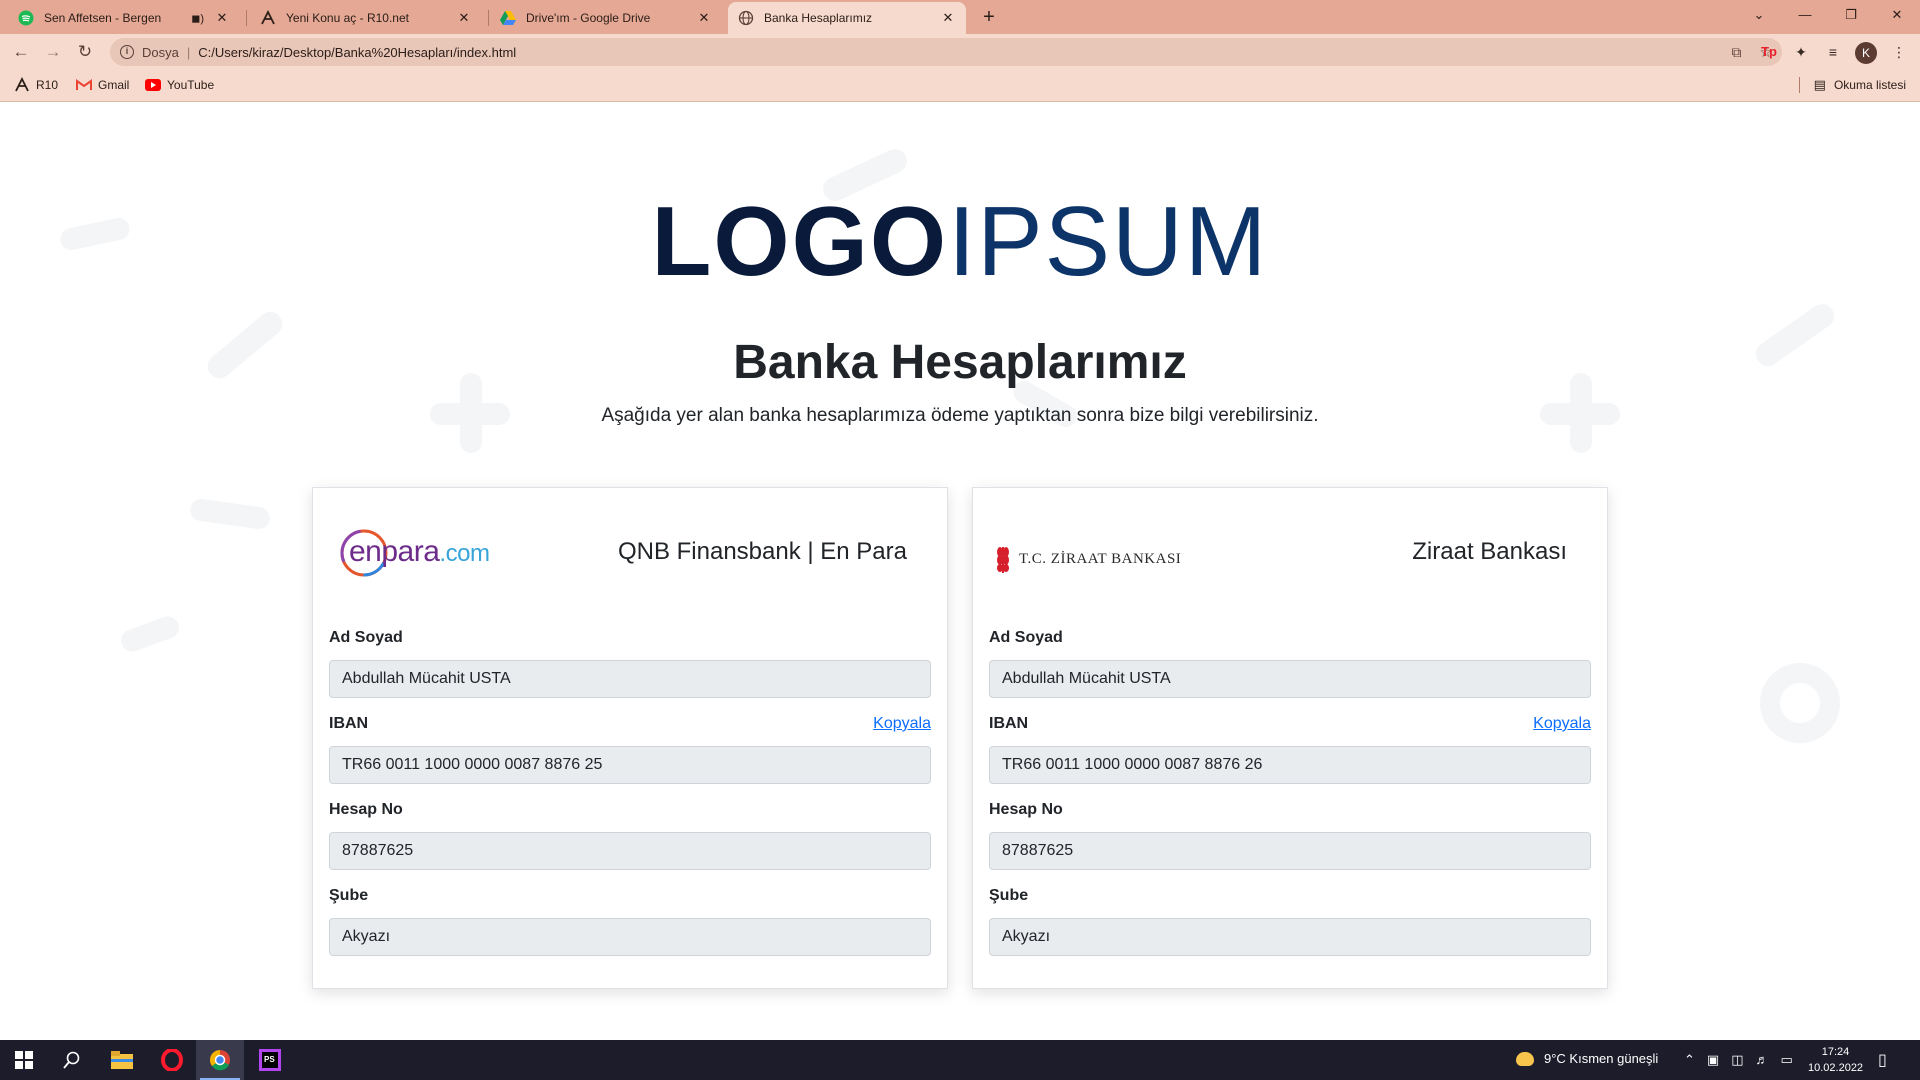 This screenshot has height=1080, width=1920. I want to click on display-icon: ◫, so click(1737, 1060).